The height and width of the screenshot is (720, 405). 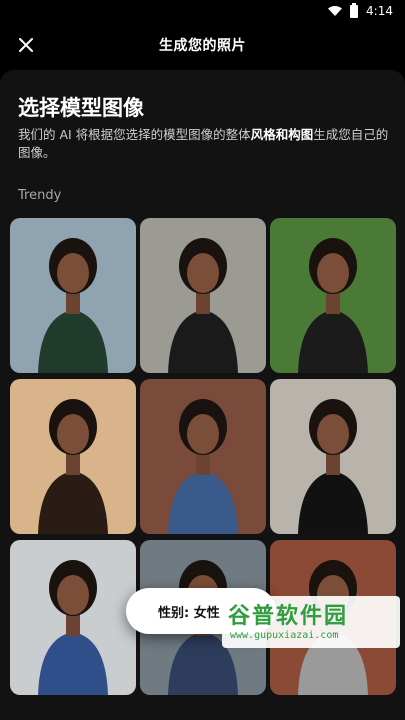 I want to click on description-emphasis: 风格和构图, so click(x=282, y=134).